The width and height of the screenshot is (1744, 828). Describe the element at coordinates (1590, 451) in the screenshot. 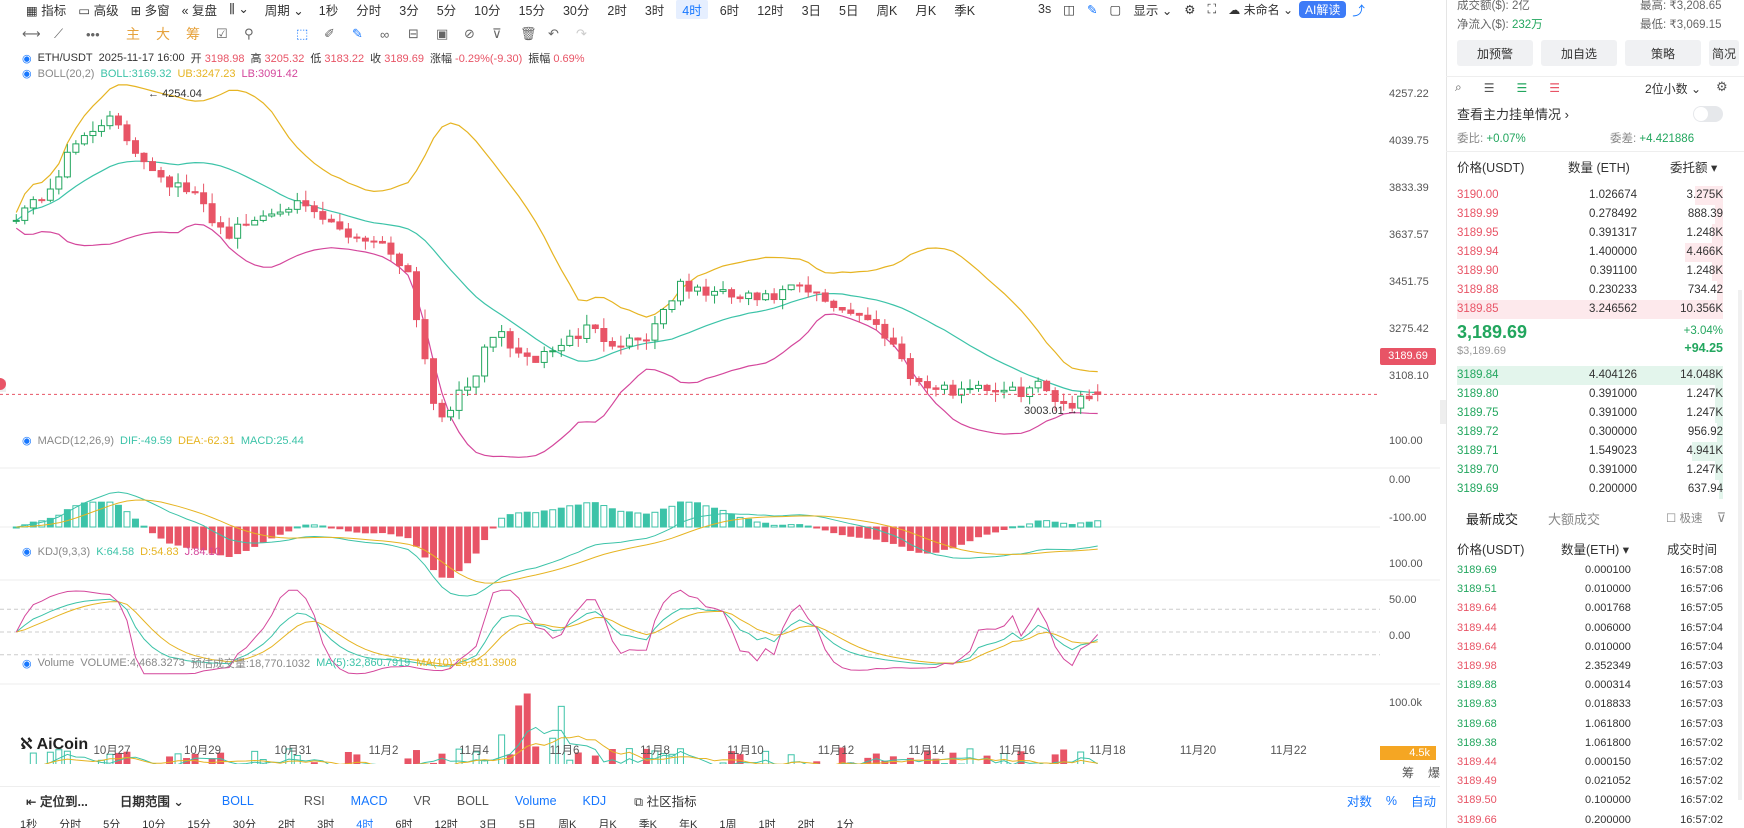

I see `bid-row: 3189.71 1.549023 4.941K` at that location.